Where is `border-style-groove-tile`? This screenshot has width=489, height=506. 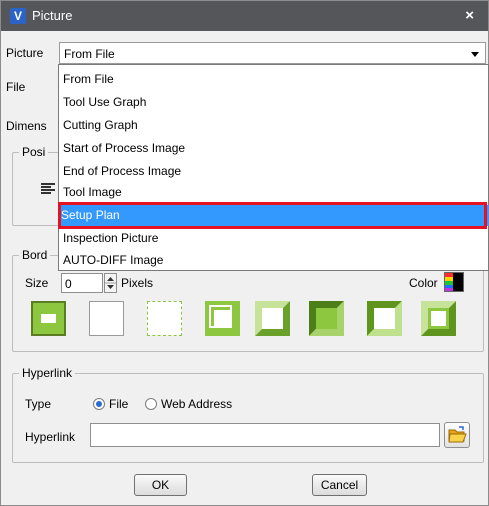
border-style-groove-tile is located at coordinates (272, 318).